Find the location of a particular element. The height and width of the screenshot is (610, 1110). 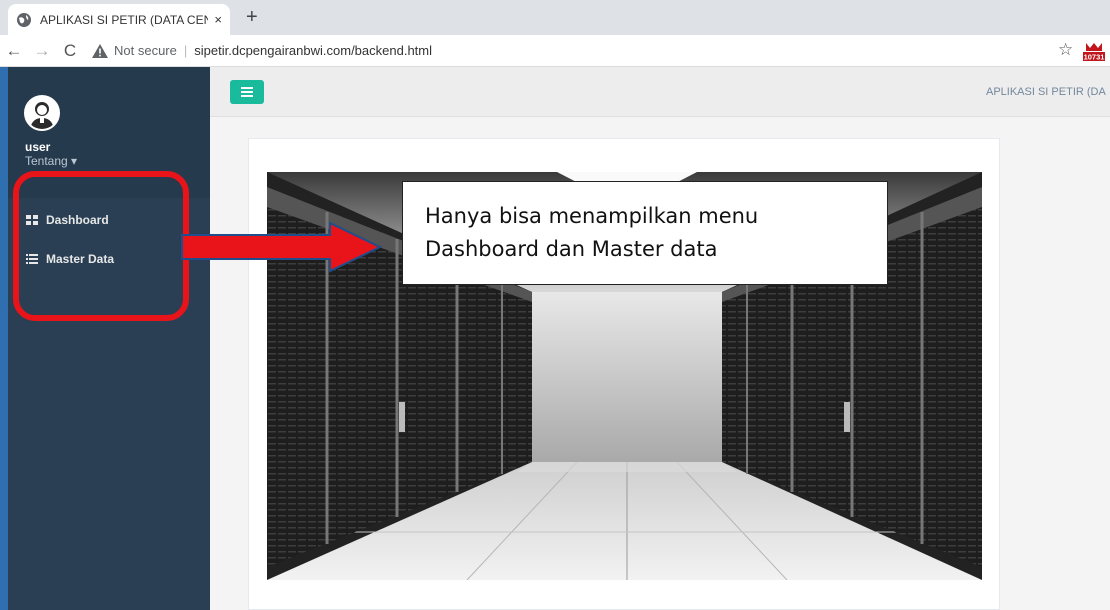

globe-icon is located at coordinates (24, 20).